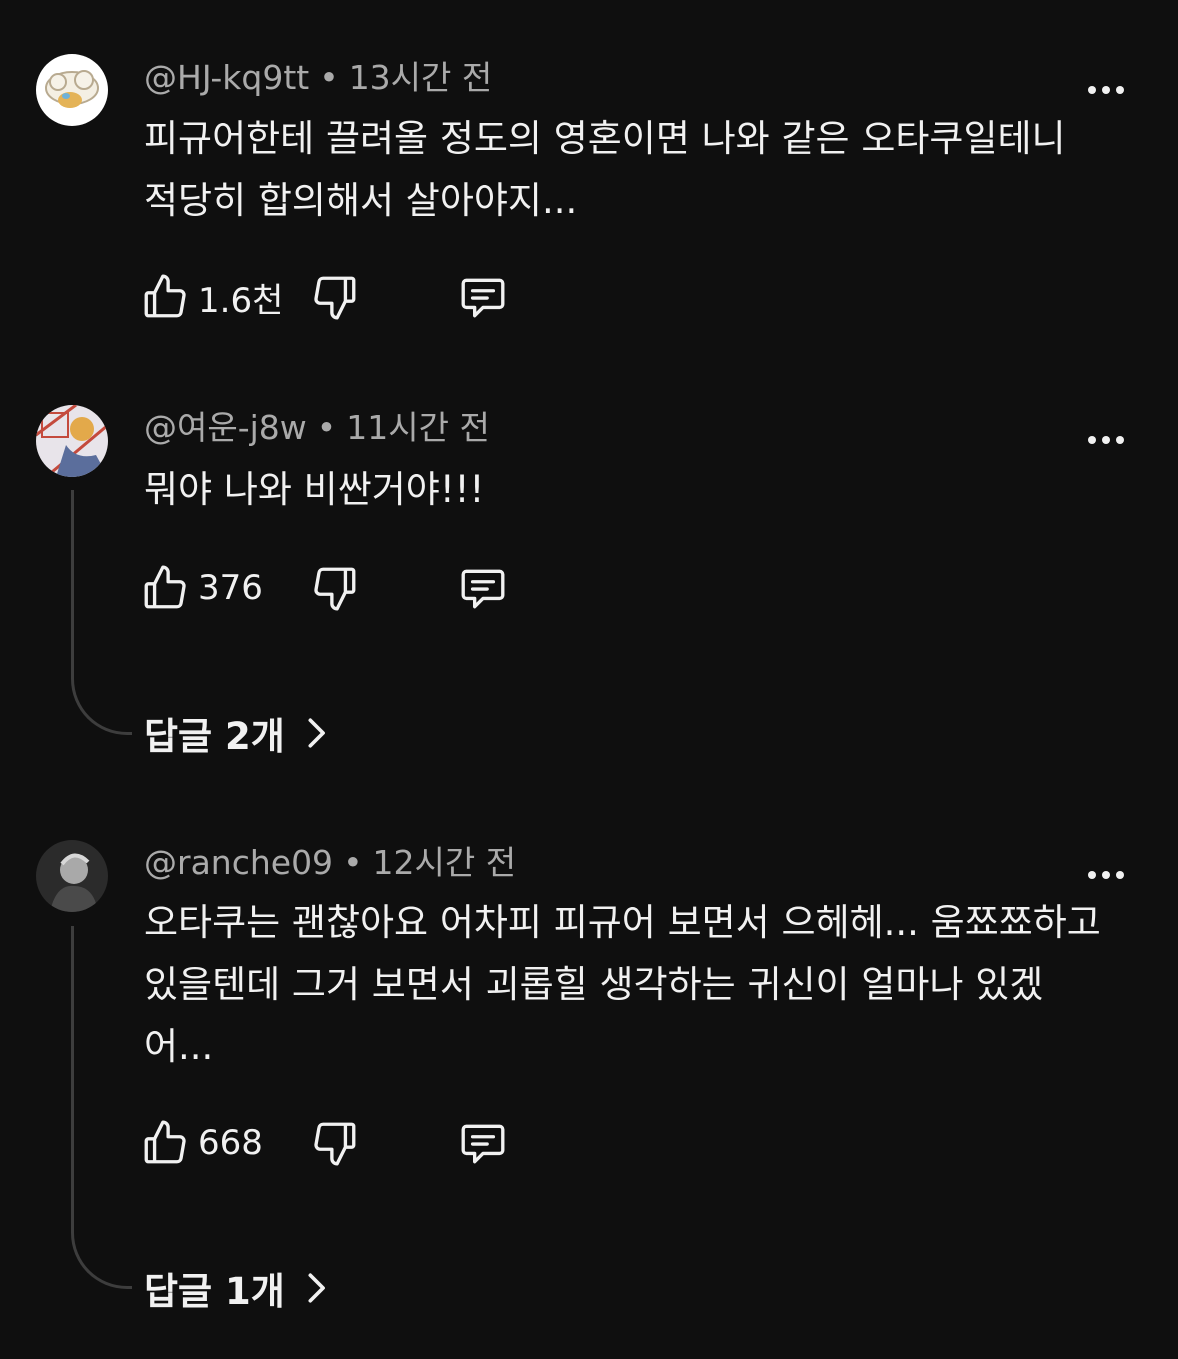  I want to click on timestamp: 13시간 전, so click(421, 77).